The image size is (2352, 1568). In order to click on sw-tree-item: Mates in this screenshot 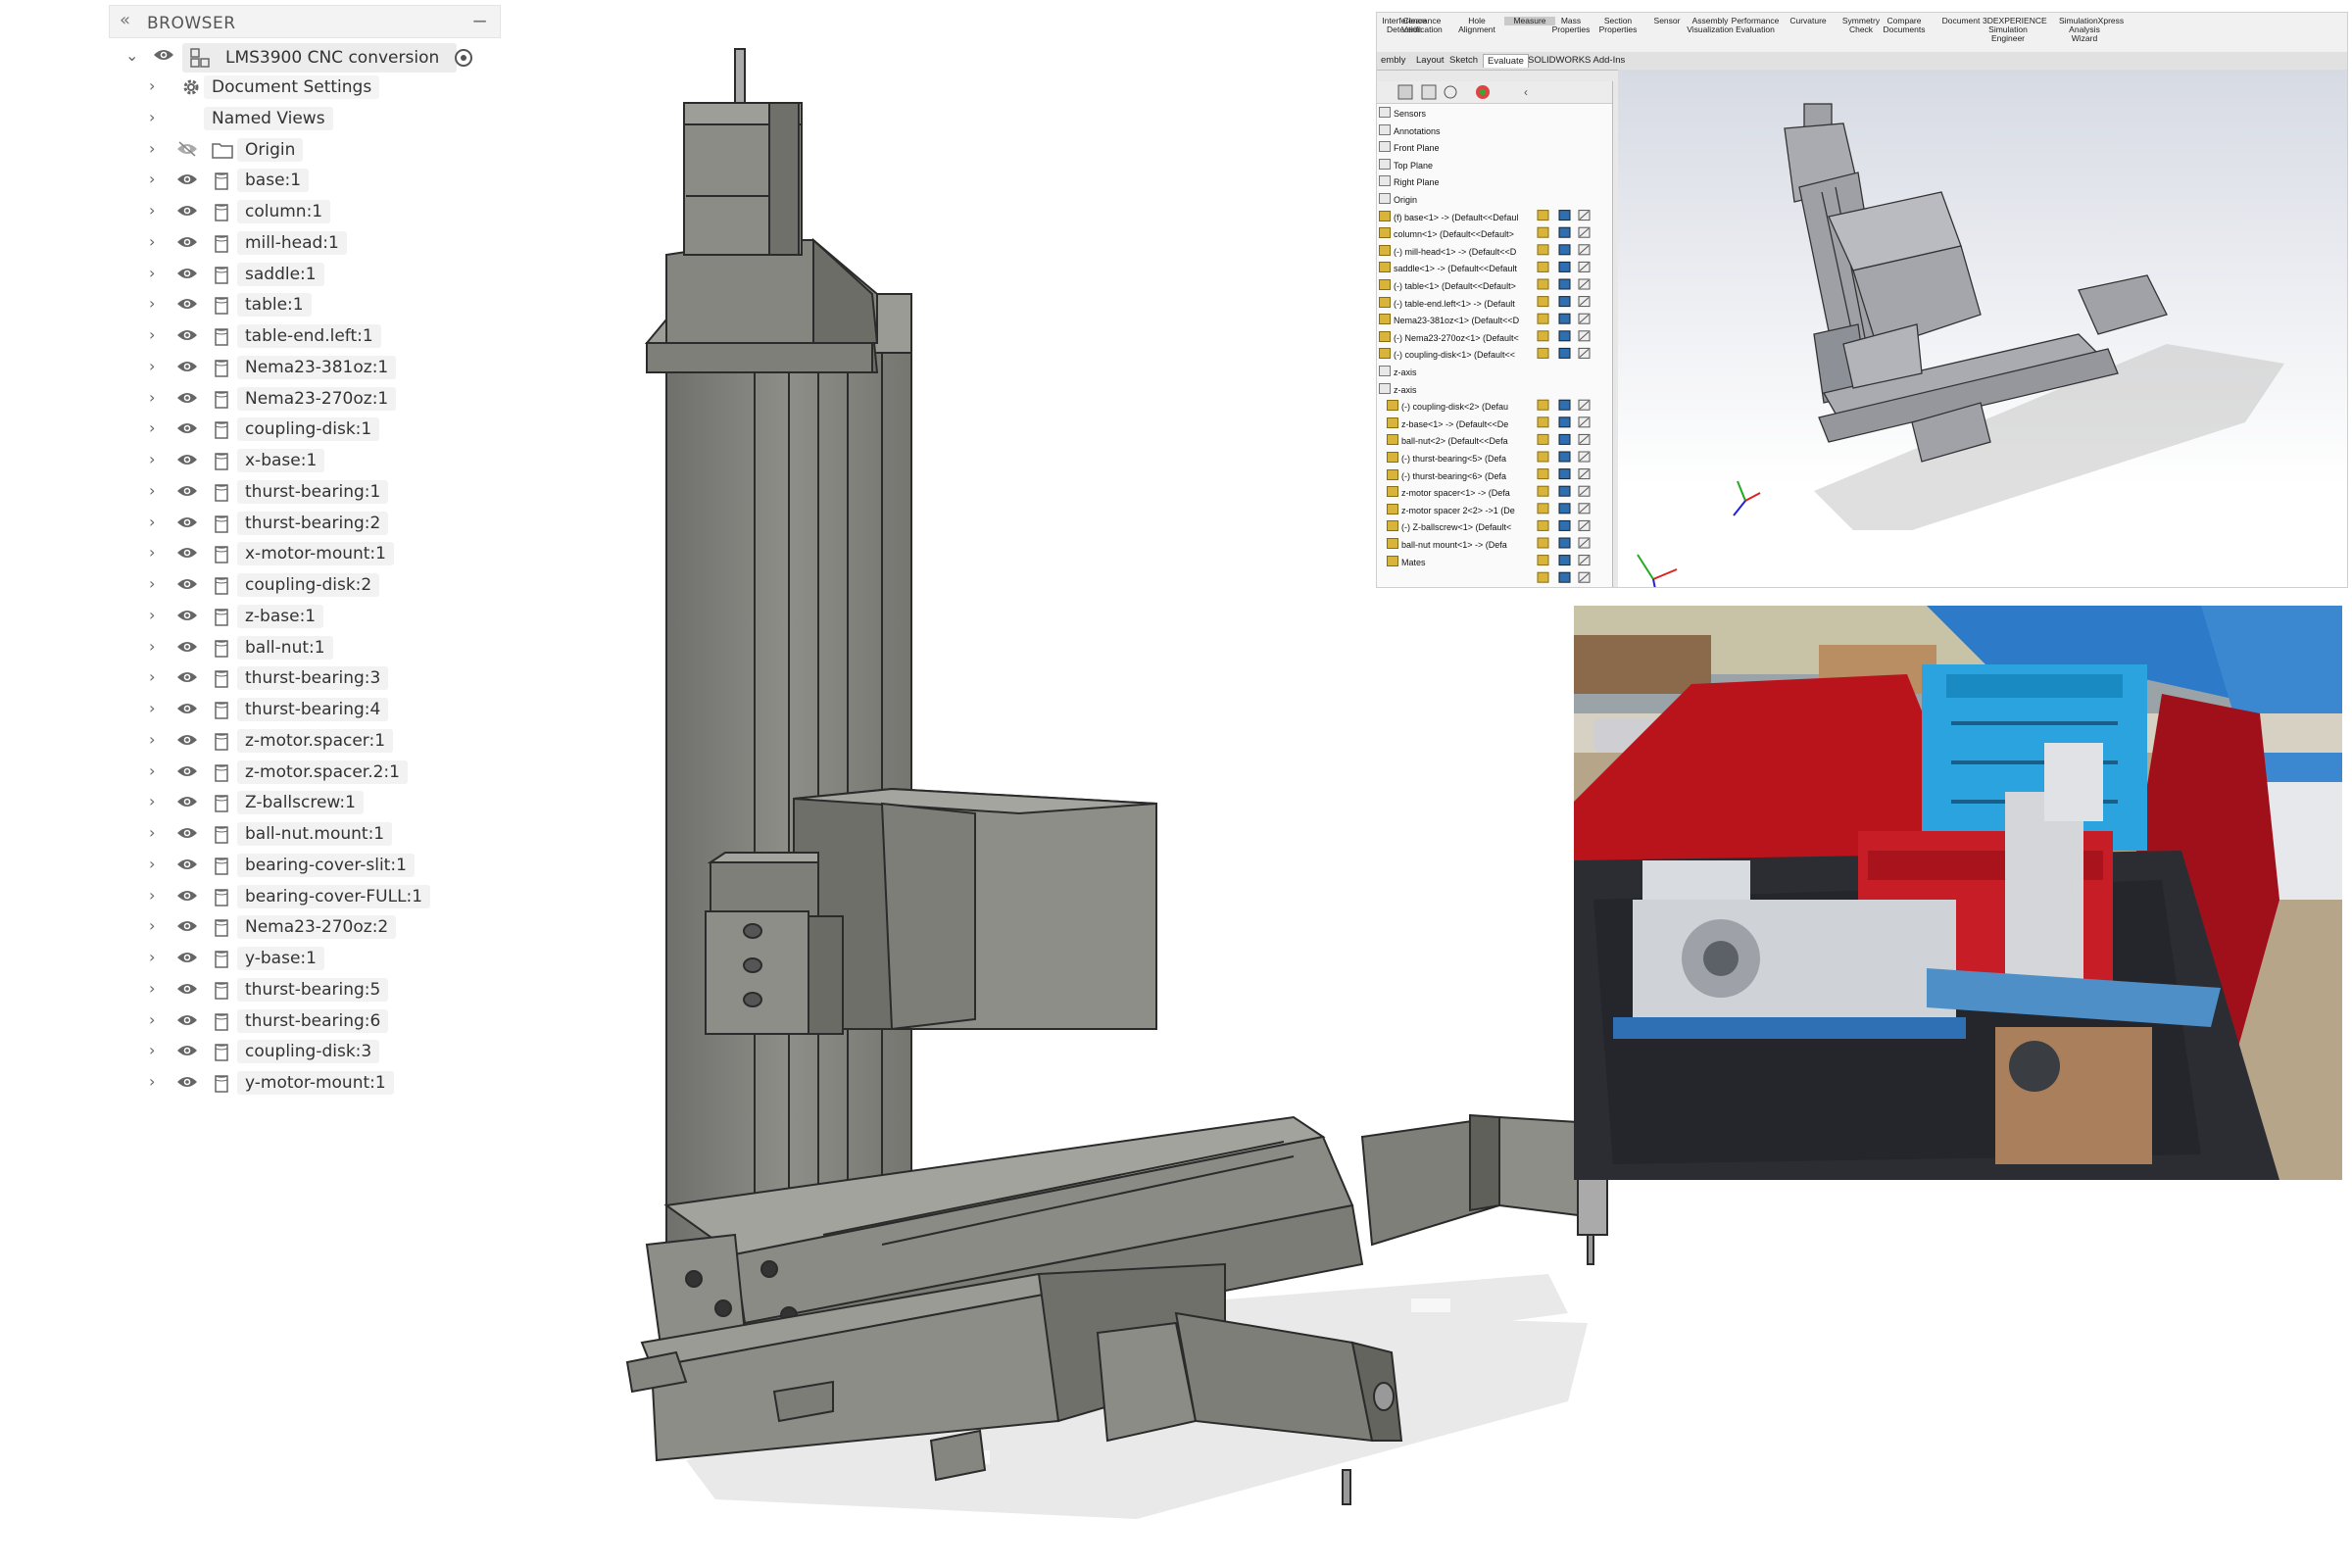, I will do `click(1406, 561)`.